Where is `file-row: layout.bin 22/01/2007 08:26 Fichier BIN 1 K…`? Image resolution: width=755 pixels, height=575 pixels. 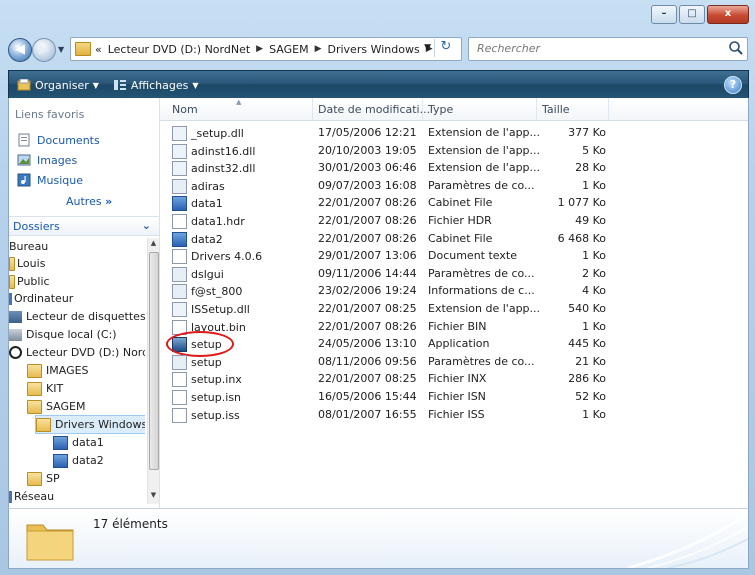
file-row: layout.bin 22/01/2007 08:26 Fichier BIN 1 K… is located at coordinates (454, 326).